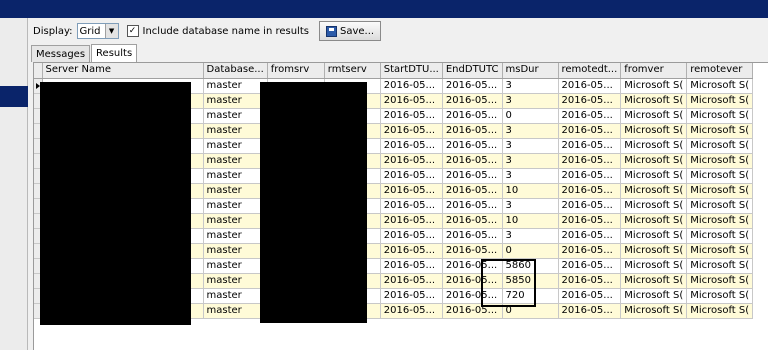 The width and height of the screenshot is (768, 350). I want to click on include-db-name-checkbox: ✓, so click(132, 31).